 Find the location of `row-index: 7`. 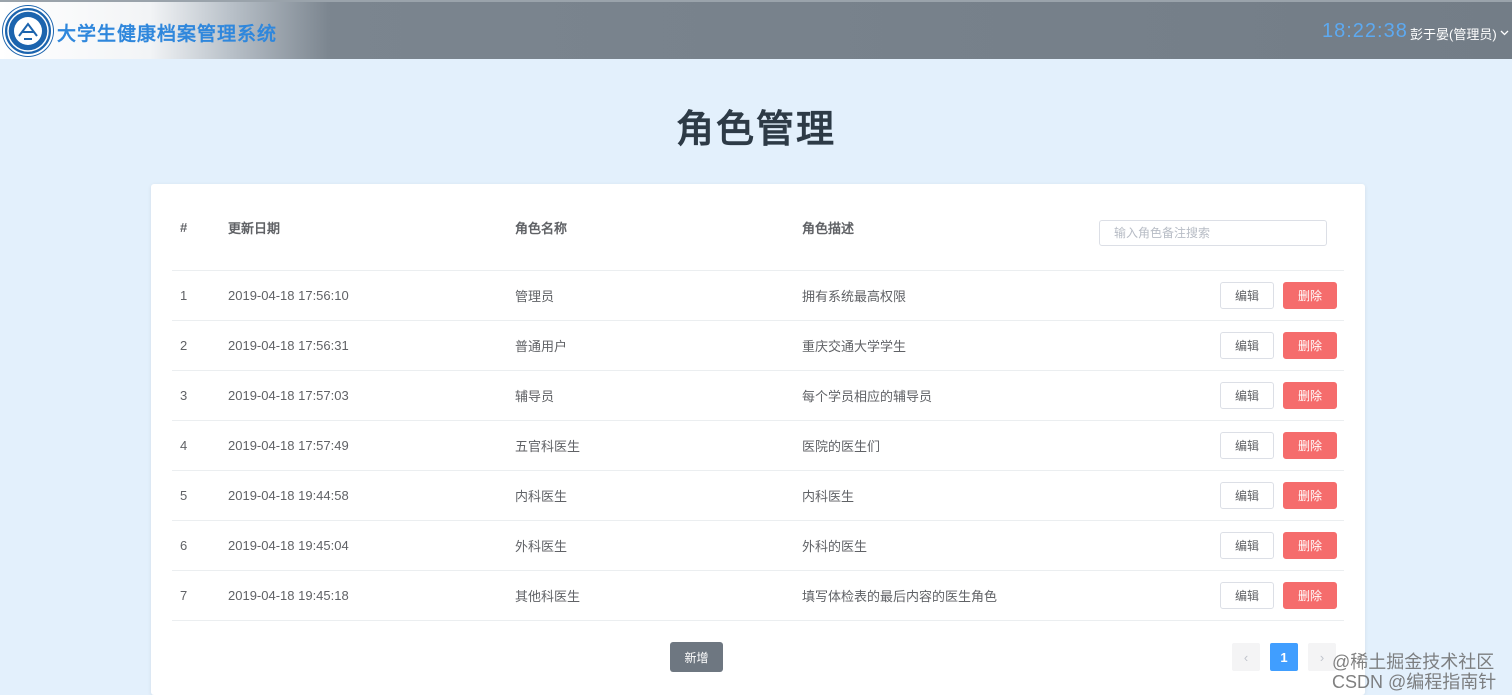

row-index: 7 is located at coordinates (184, 595).